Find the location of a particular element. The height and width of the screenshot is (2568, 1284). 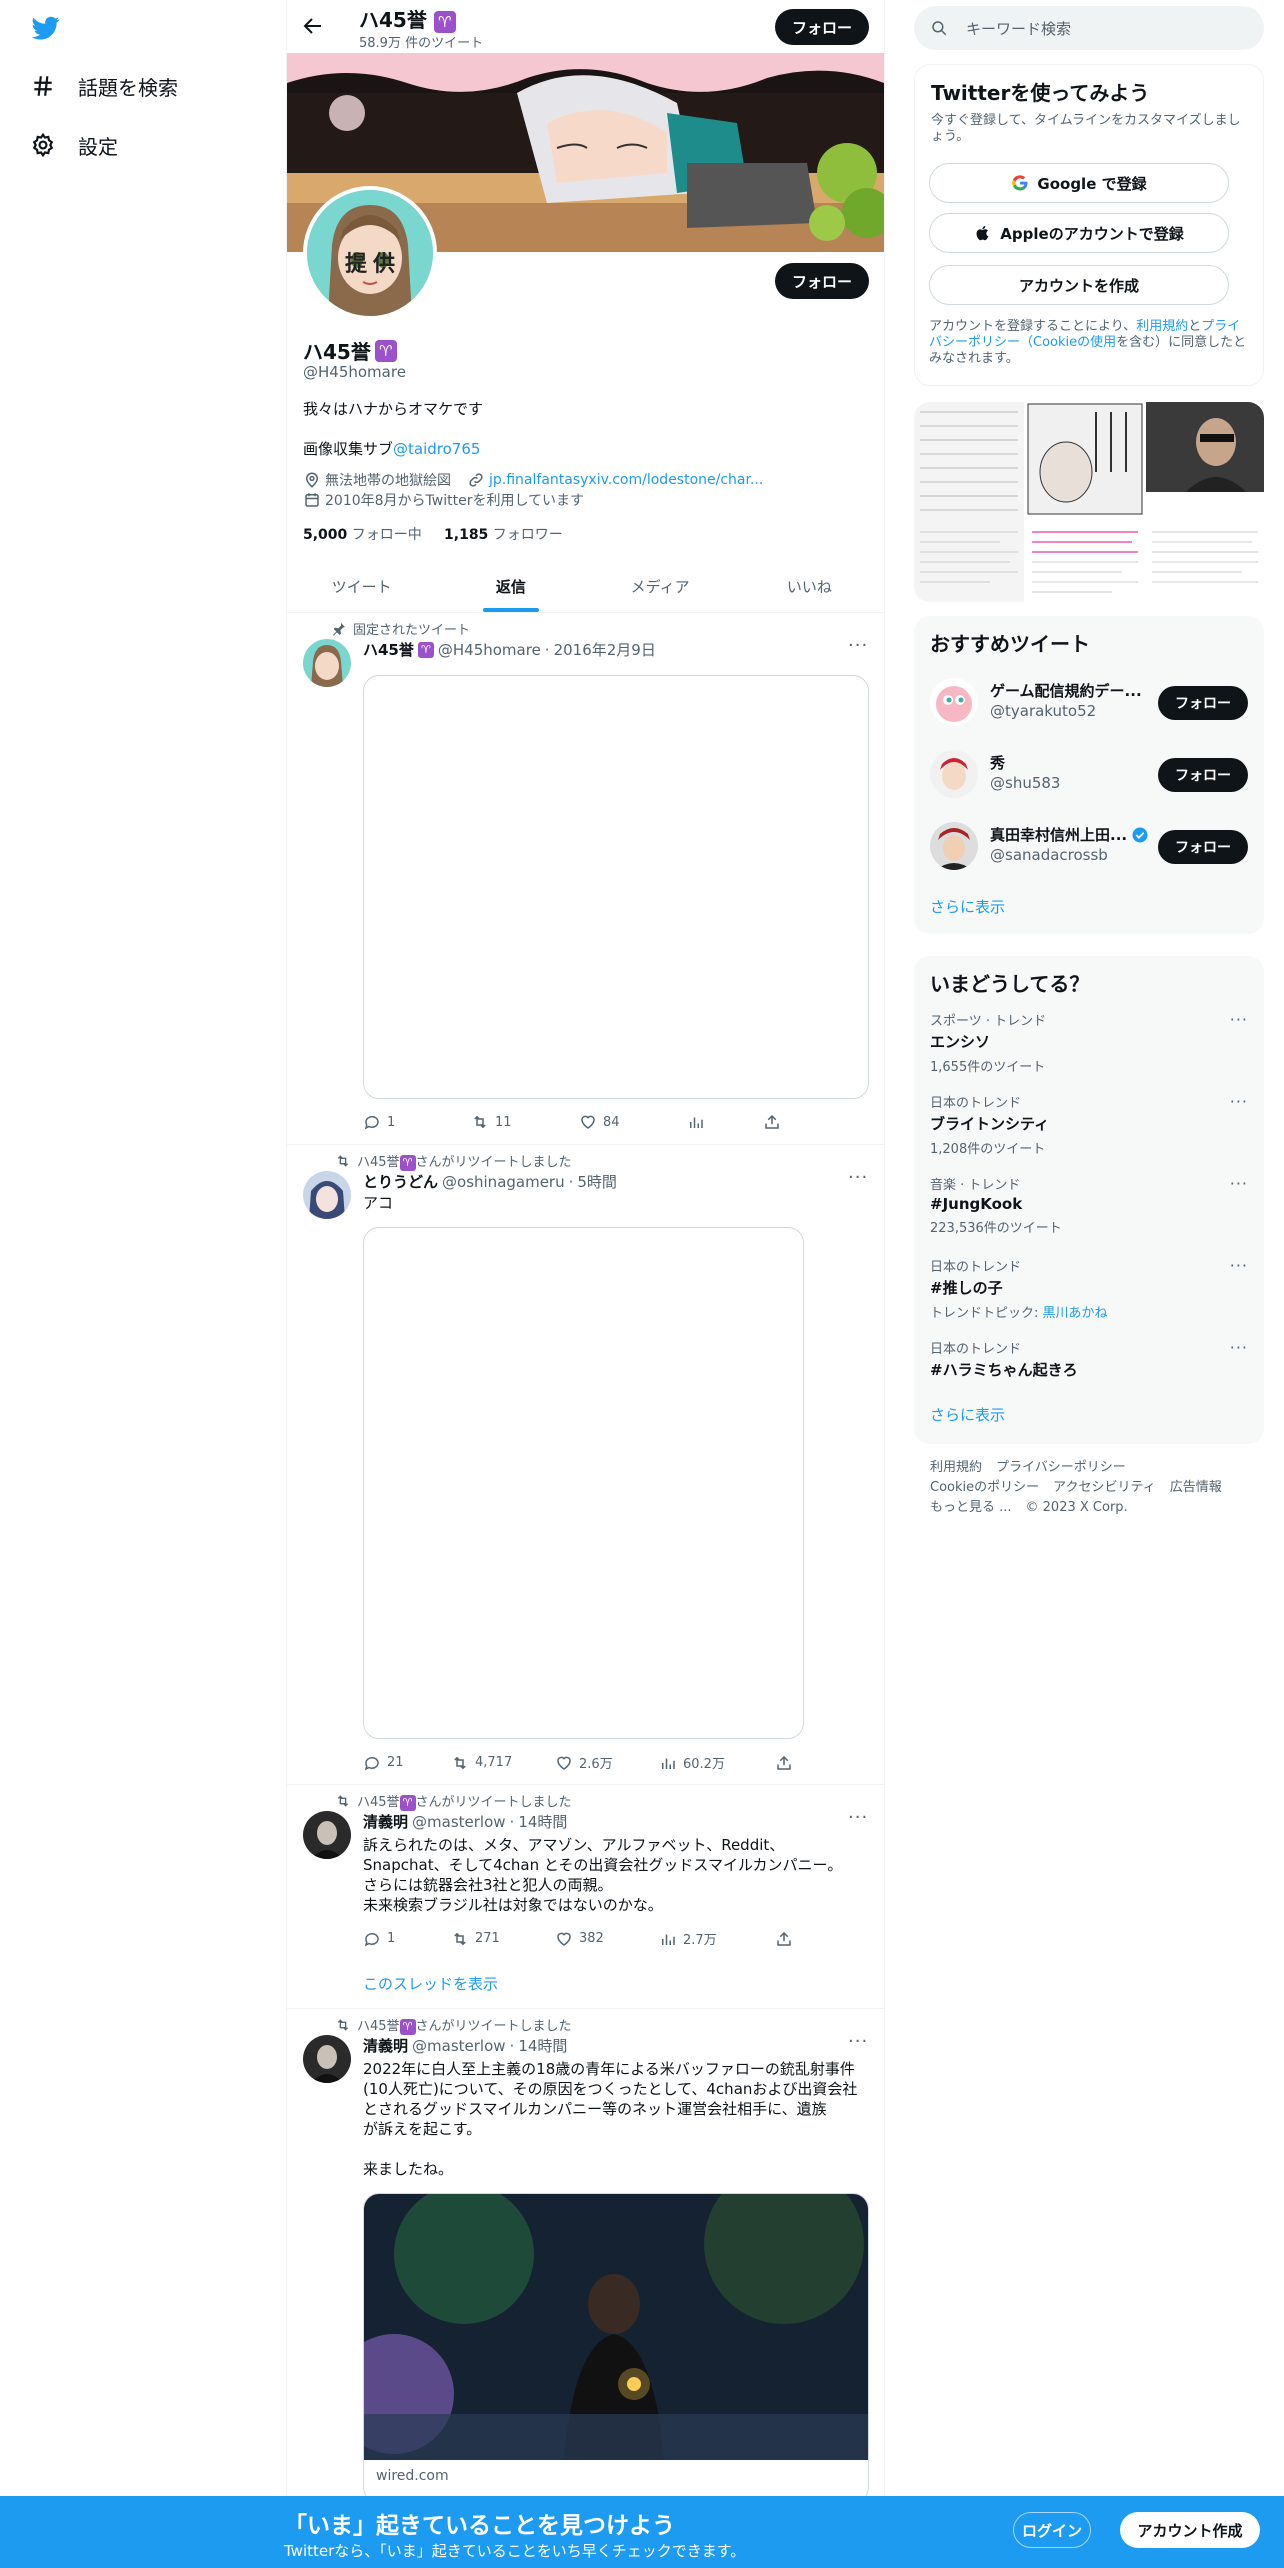

show-thread-link: このスレッドを表示 is located at coordinates (430, 1983).